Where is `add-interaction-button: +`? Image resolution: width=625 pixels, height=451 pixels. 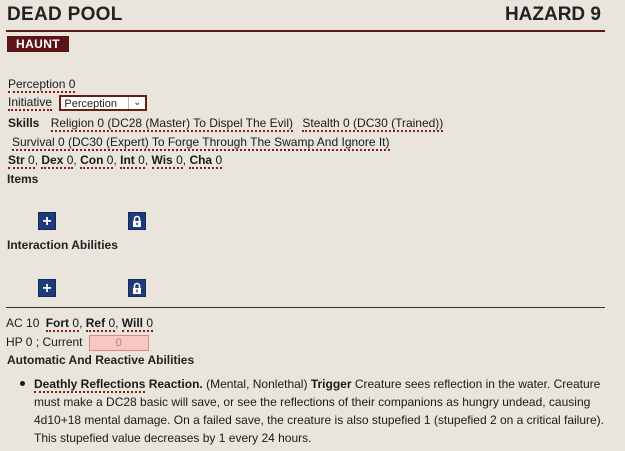 add-interaction-button: + is located at coordinates (47, 288).